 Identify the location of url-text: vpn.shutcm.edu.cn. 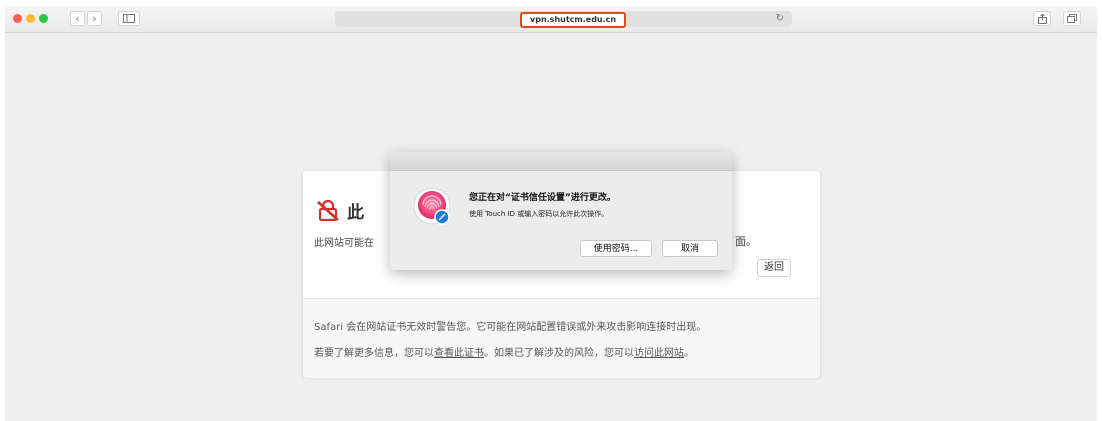
(573, 20).